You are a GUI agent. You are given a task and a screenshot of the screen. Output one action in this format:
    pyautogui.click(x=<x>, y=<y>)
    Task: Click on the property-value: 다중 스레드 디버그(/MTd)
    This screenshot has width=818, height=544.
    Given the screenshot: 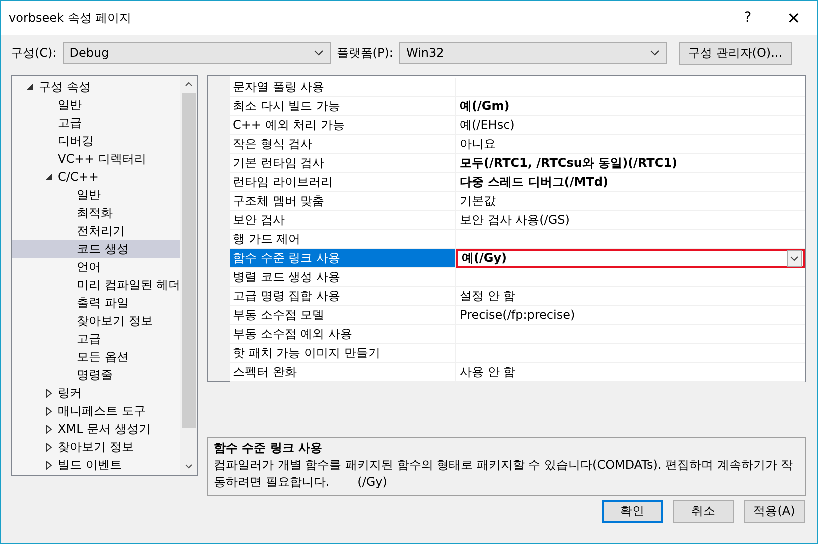 What is the action you would take?
    pyautogui.click(x=534, y=182)
    